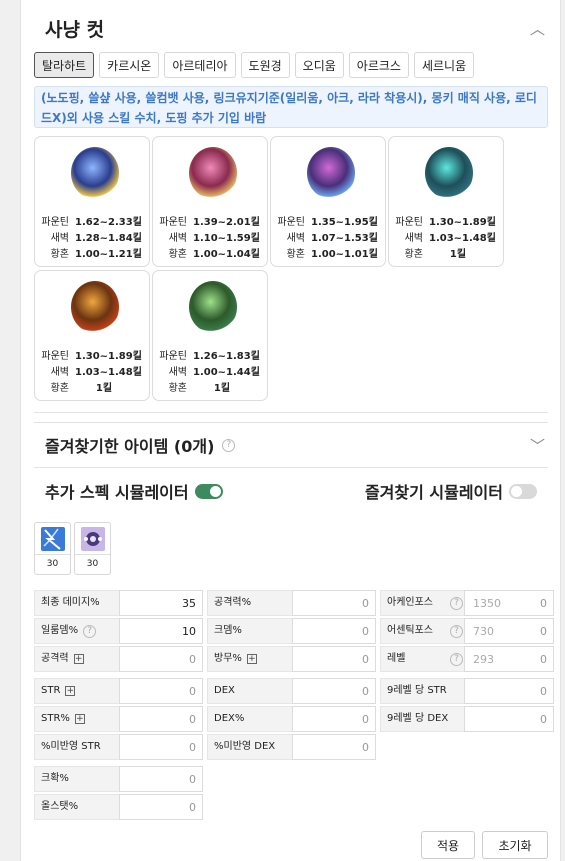 This screenshot has width=565, height=861. Describe the element at coordinates (94, 373) in the screenshot. I see `boss-stats: 파운틴 1.30~1.89킬 새벽 1.03~1.48킬 황혼 1킬` at that location.